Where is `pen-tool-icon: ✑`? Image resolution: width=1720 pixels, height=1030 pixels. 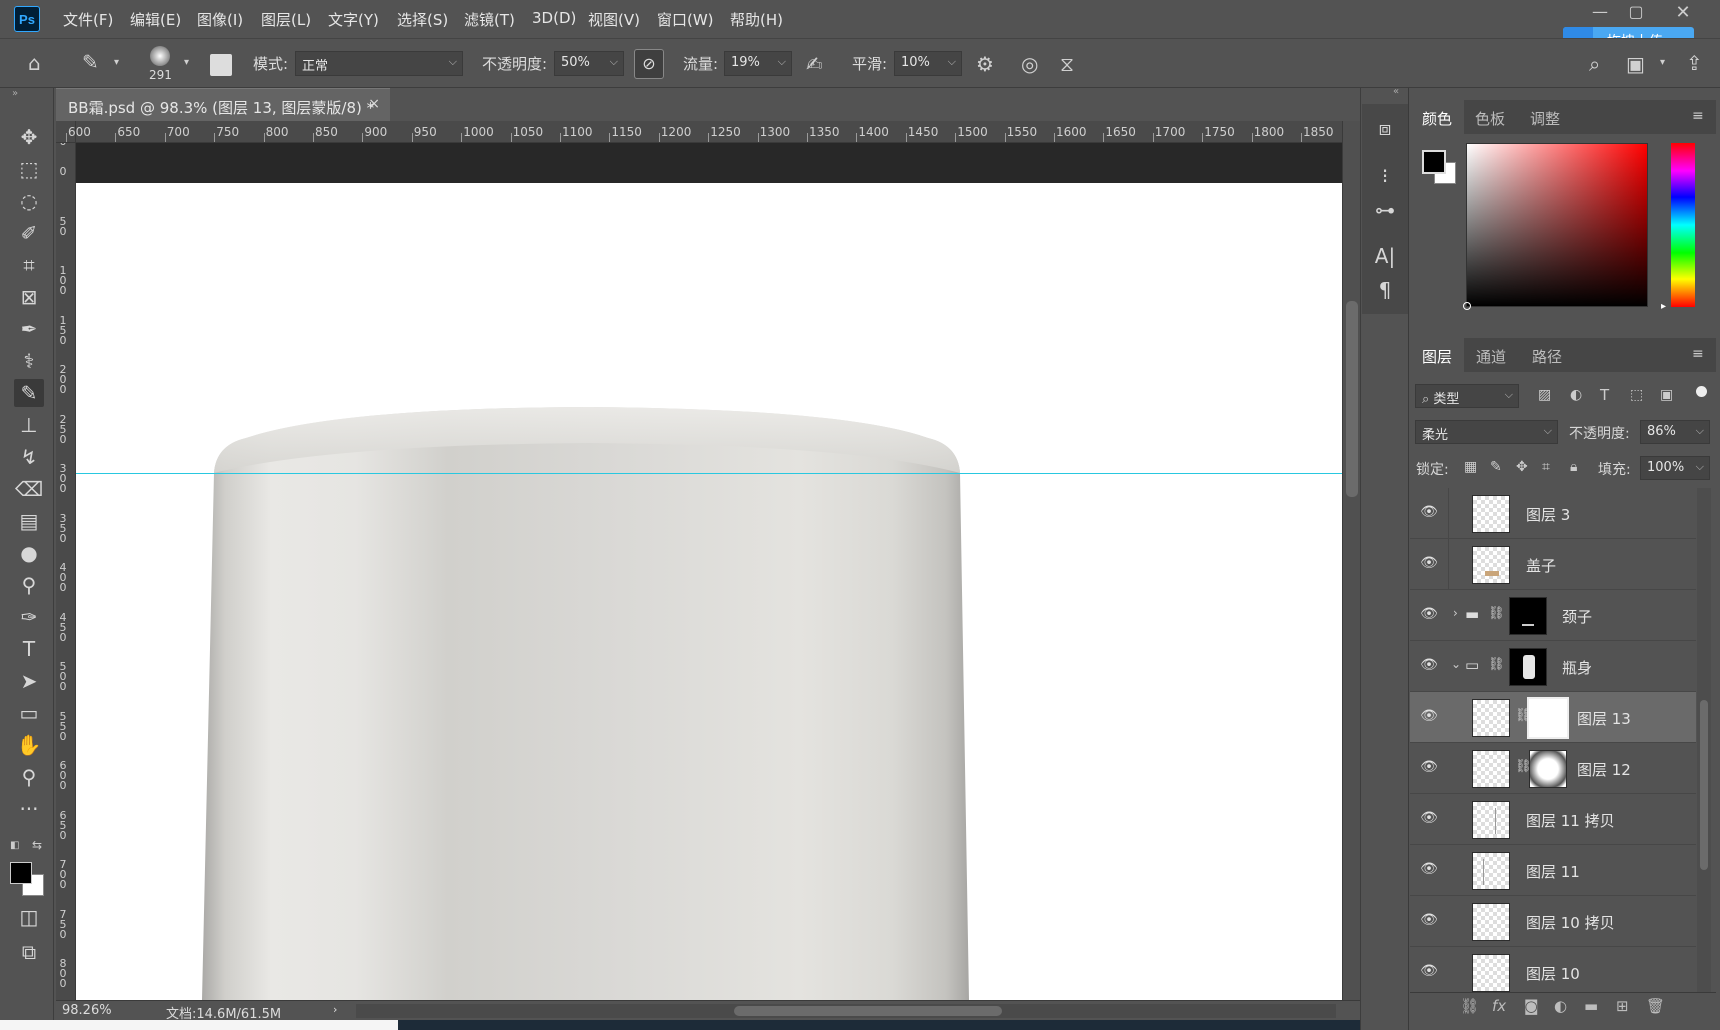
pen-tool-icon: ✑ is located at coordinates (29, 617).